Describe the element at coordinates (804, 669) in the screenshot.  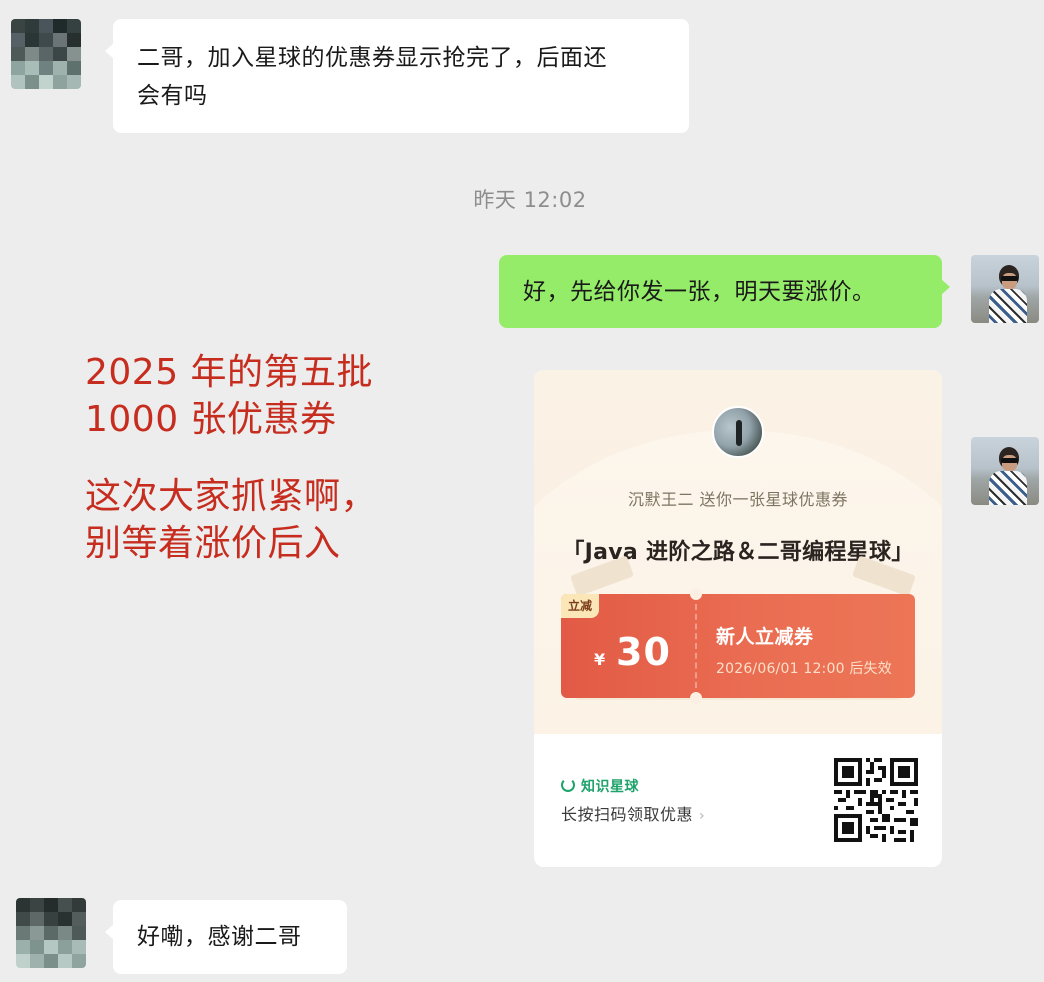
I see `coupon-expiry: 2026/06/01 12:00 后失效` at that location.